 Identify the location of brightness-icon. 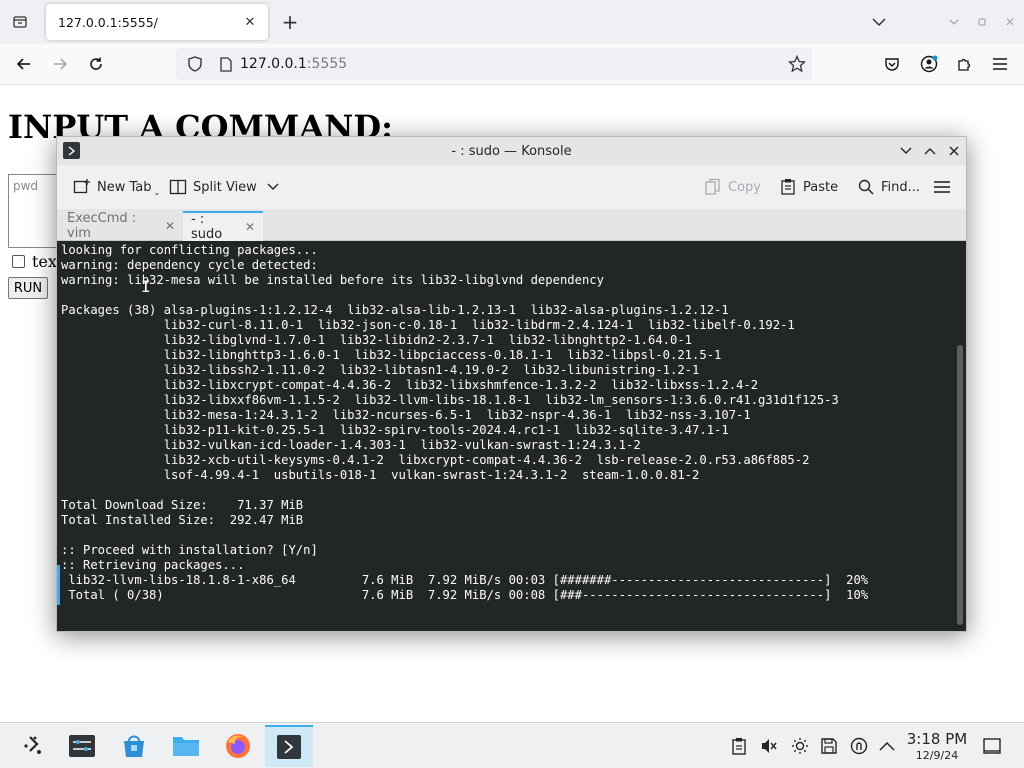
(800, 746).